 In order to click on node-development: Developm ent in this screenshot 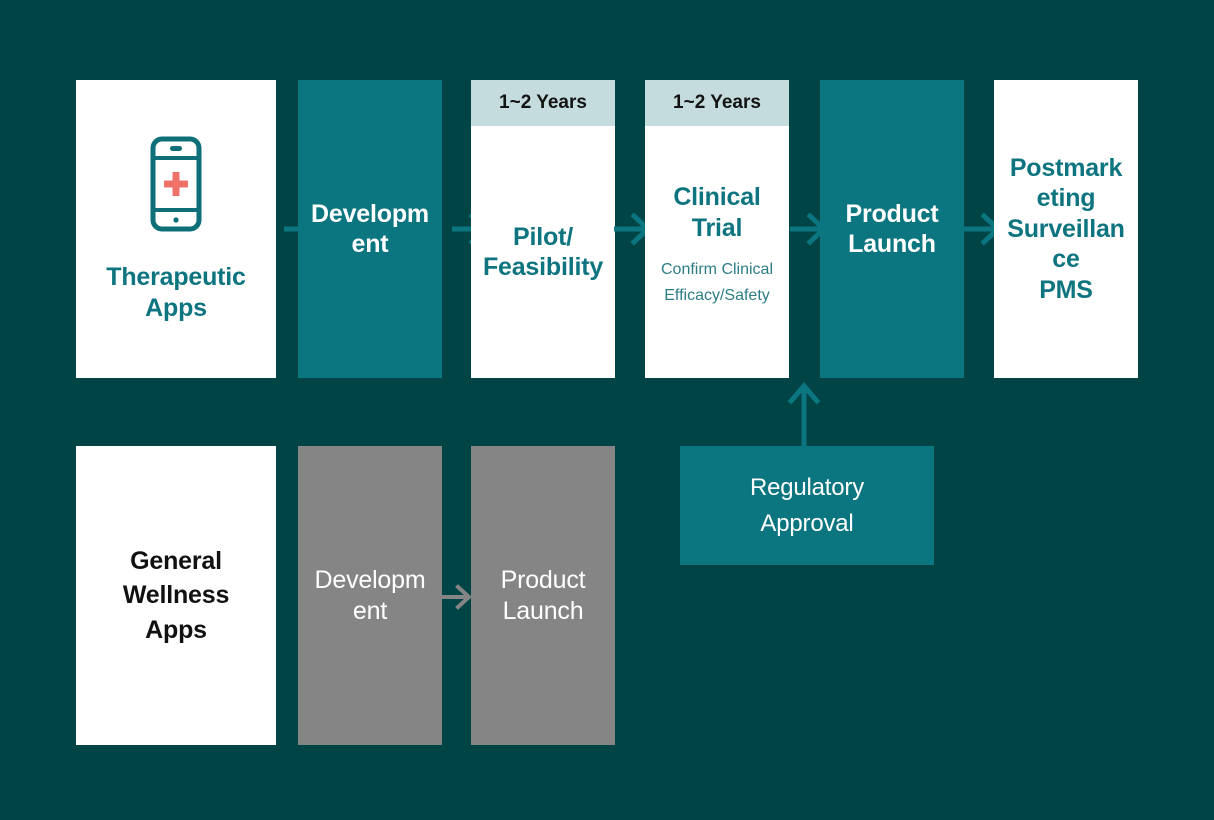, I will do `click(370, 229)`.